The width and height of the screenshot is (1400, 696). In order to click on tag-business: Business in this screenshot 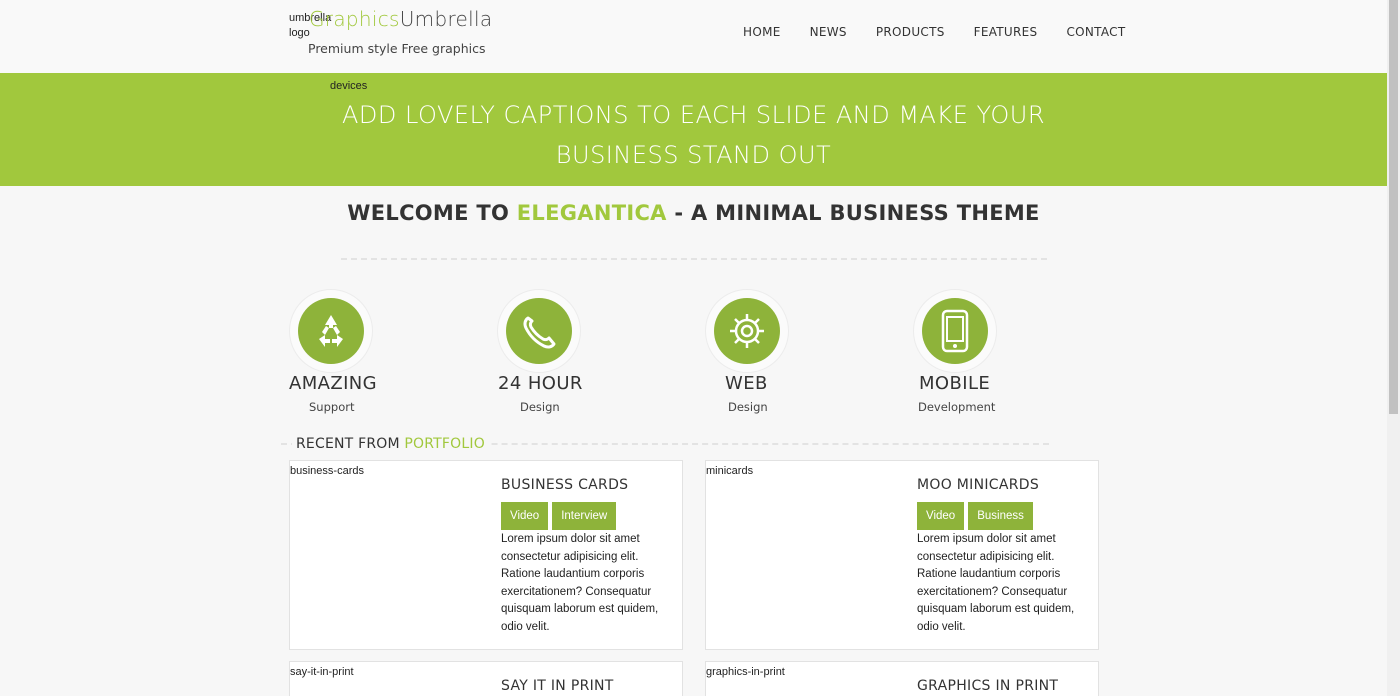, I will do `click(1000, 516)`.